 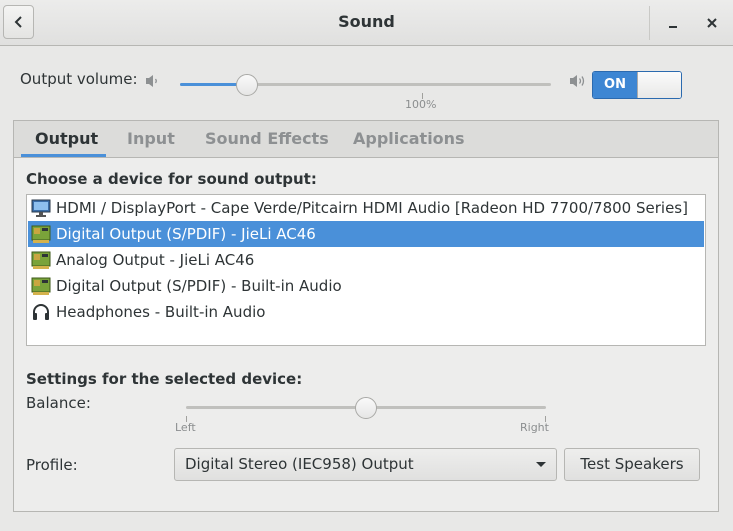 What do you see at coordinates (246, 85) in the screenshot?
I see `volume-slider-knob` at bounding box center [246, 85].